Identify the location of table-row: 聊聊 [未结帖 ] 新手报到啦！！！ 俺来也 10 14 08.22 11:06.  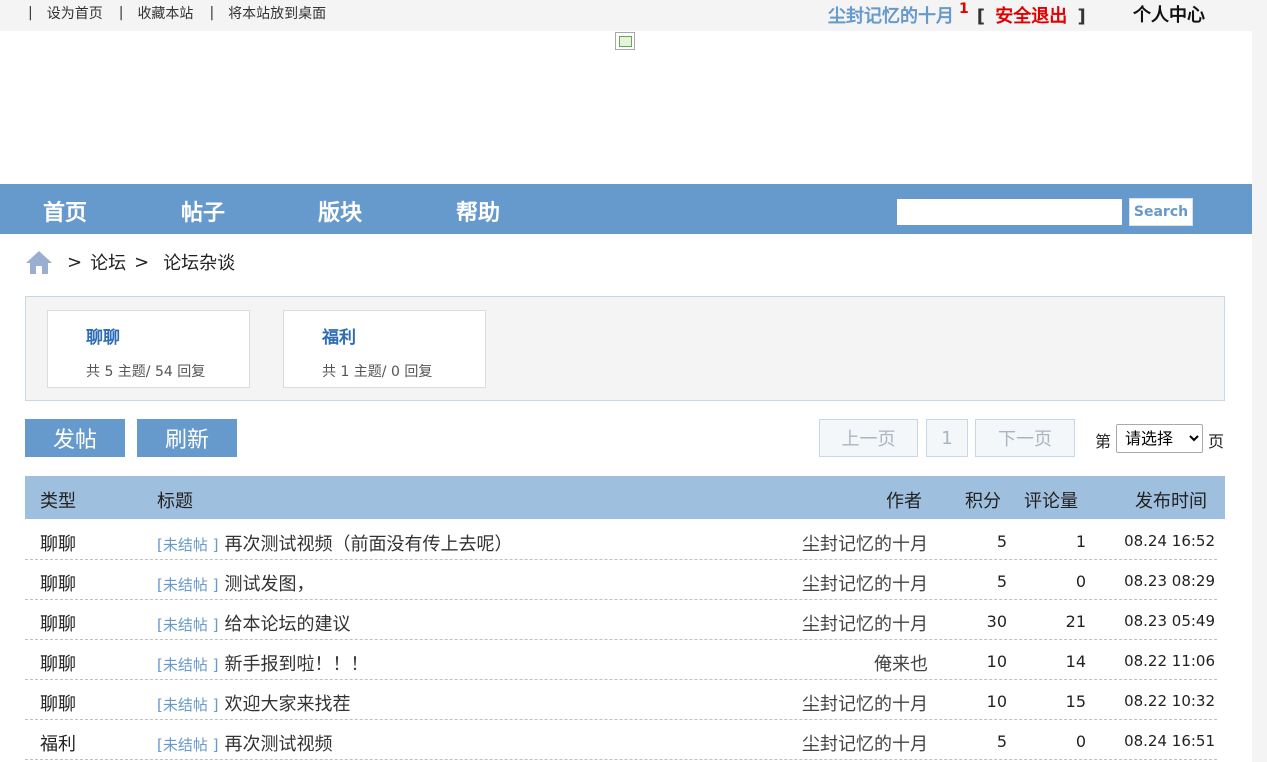
(621, 660).